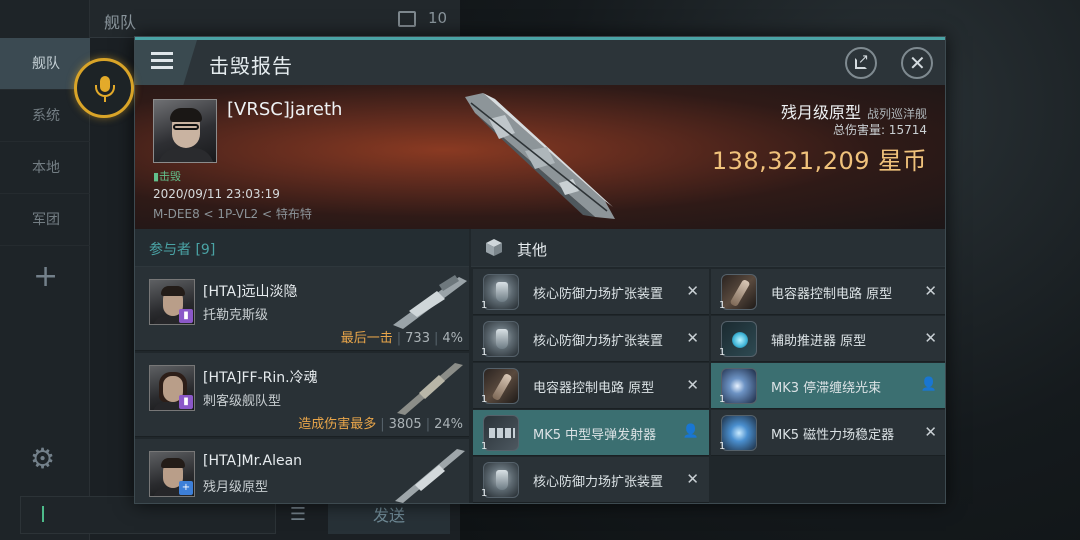 Image resolution: width=1080 pixels, height=540 pixels. What do you see at coordinates (739, 386) in the screenshot?
I see `stasis-web-icon` at bounding box center [739, 386].